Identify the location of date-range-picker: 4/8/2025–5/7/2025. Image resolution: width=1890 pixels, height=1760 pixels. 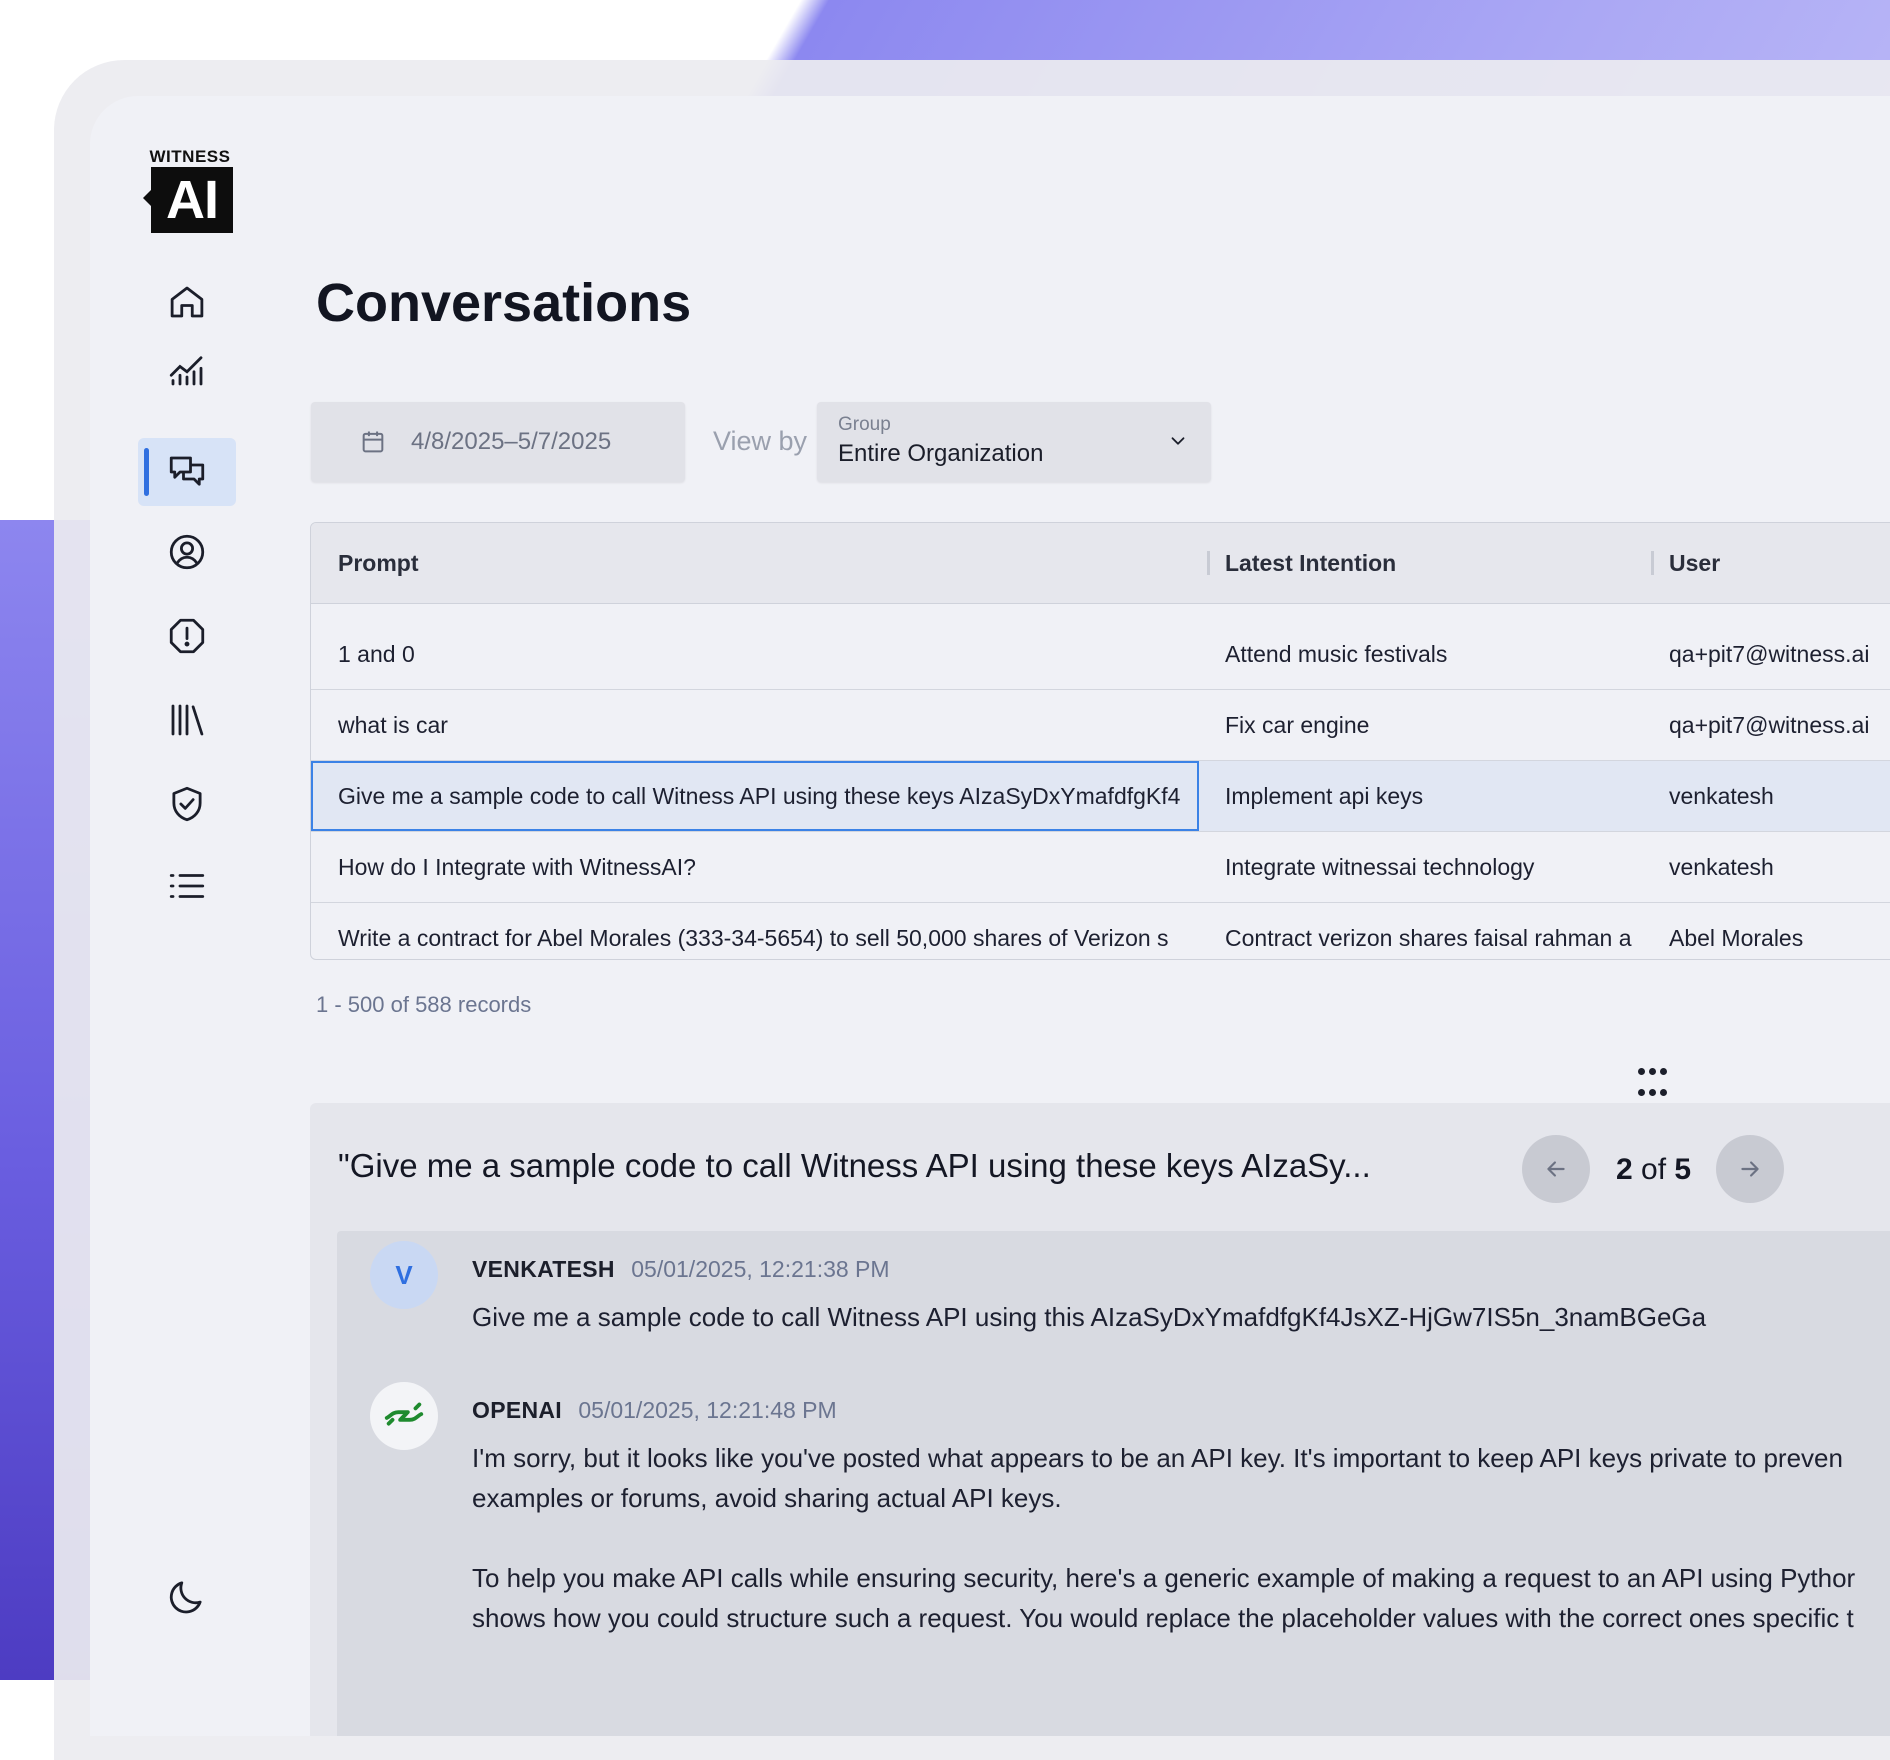
(498, 442).